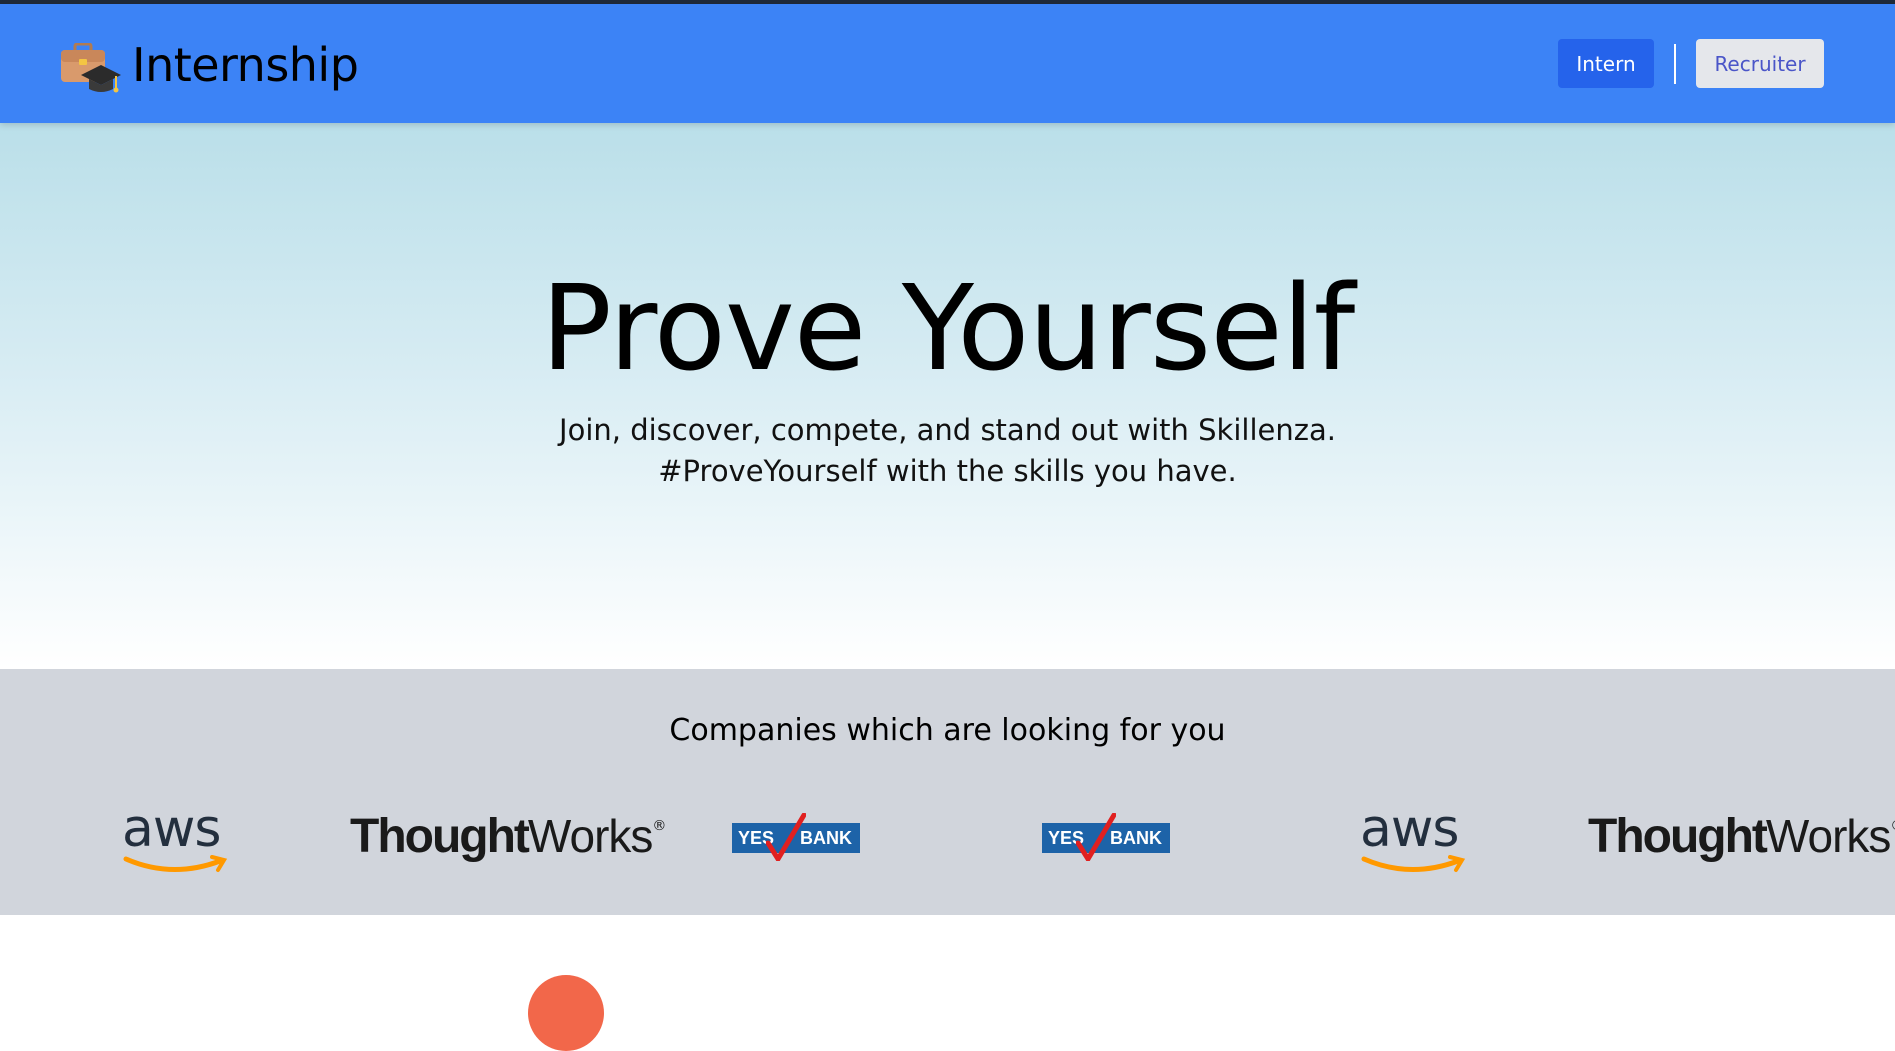 The image size is (1895, 1051). Describe the element at coordinates (1760, 63) in the screenshot. I see `recruiter-button: Recruiter` at that location.